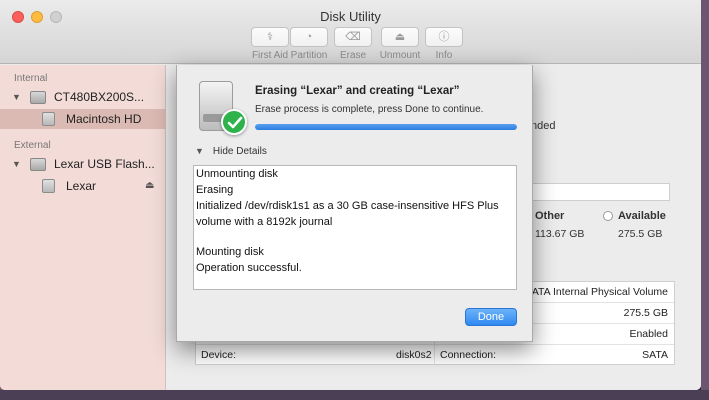  Describe the element at coordinates (219, 355) in the screenshot. I see `device-label: Device:` at that location.